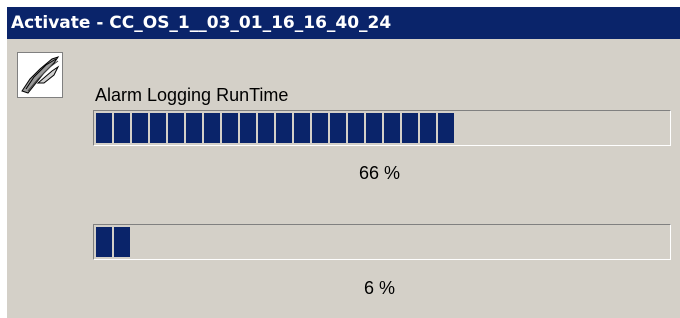  What do you see at coordinates (192, 95) in the screenshot?
I see `task-label: Alarm Logging RunTime` at bounding box center [192, 95].